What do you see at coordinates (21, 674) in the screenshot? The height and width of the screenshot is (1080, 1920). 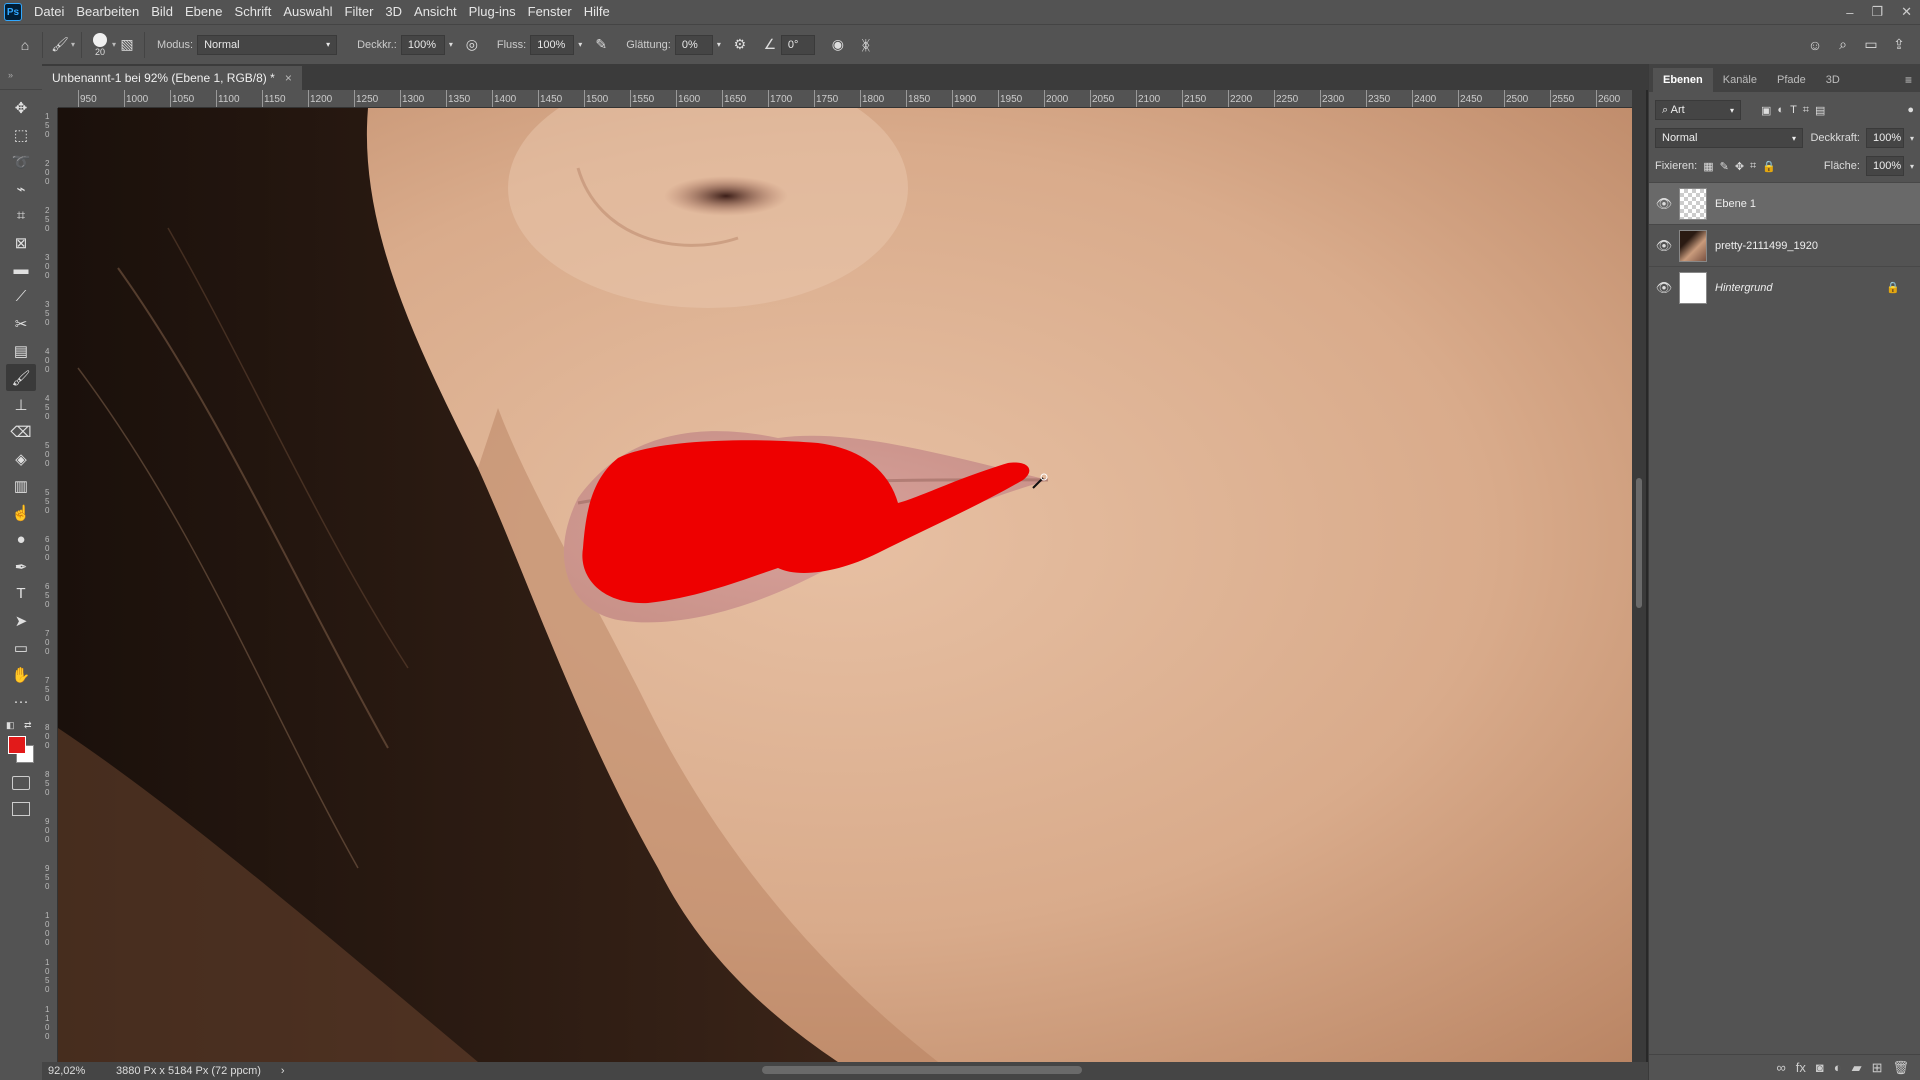 I see `hand-tool-icon: ✋` at bounding box center [21, 674].